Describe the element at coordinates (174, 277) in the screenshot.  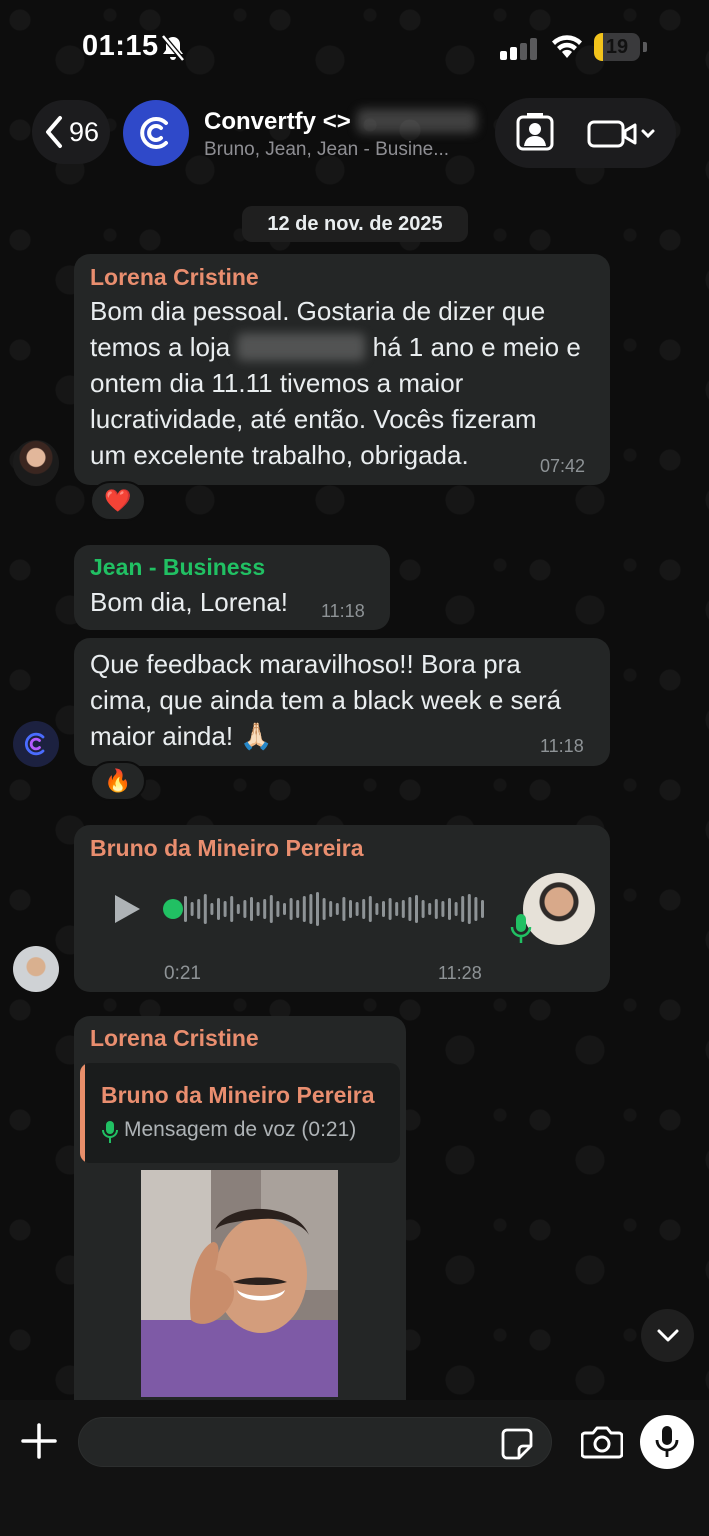
I see `sender-name: Lorena Cristine` at that location.